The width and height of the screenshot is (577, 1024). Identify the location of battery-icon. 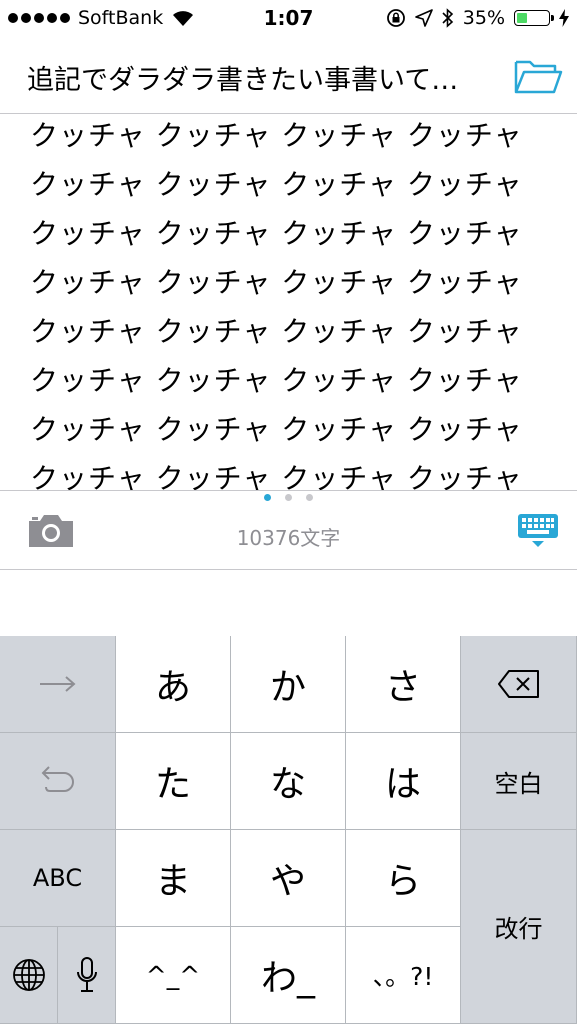
(534, 18).